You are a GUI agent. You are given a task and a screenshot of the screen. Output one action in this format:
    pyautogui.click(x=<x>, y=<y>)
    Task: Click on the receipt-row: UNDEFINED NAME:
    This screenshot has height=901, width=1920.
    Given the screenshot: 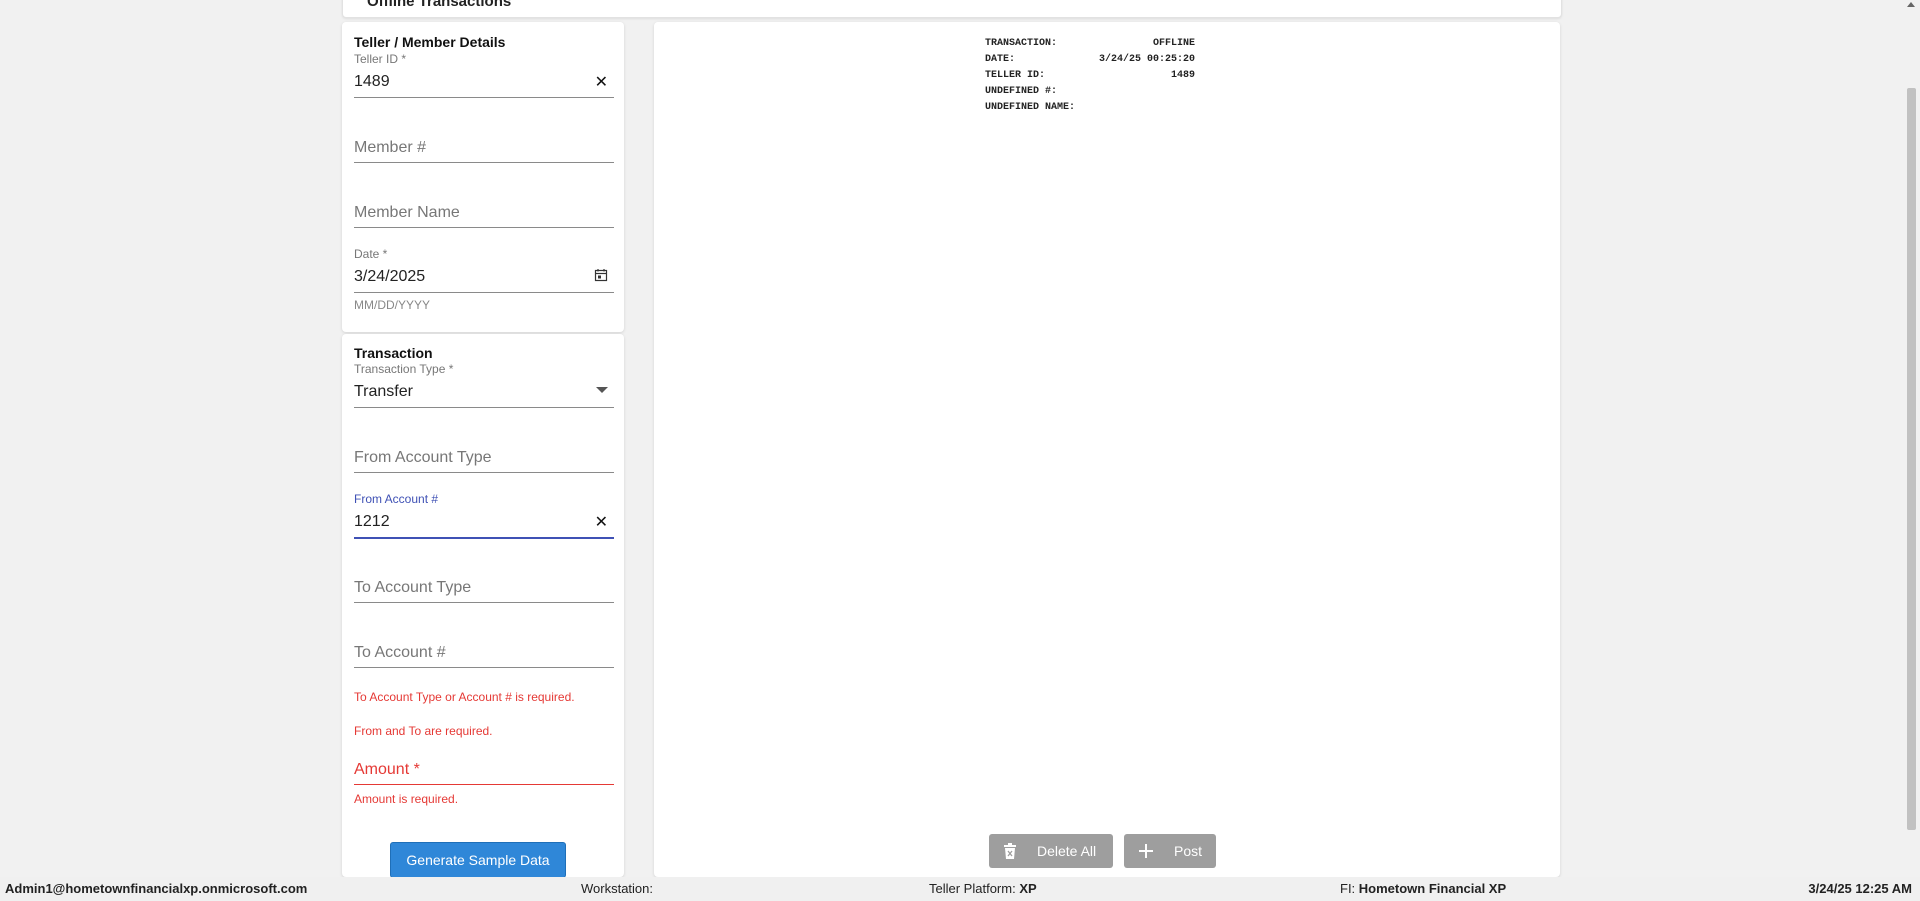 What is the action you would take?
    pyautogui.click(x=1090, y=108)
    